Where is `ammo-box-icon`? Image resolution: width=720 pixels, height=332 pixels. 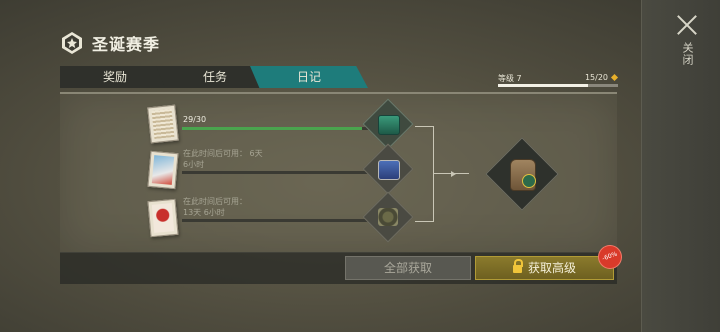
ammo-box-icon is located at coordinates (389, 125).